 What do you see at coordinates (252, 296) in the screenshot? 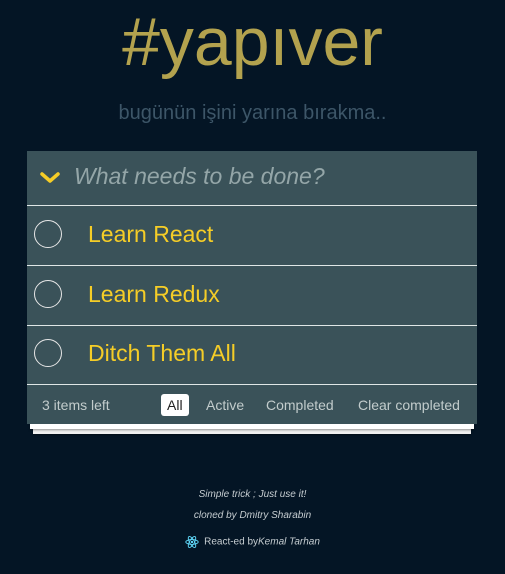
I see `todo-item: Learn Redux` at bounding box center [252, 296].